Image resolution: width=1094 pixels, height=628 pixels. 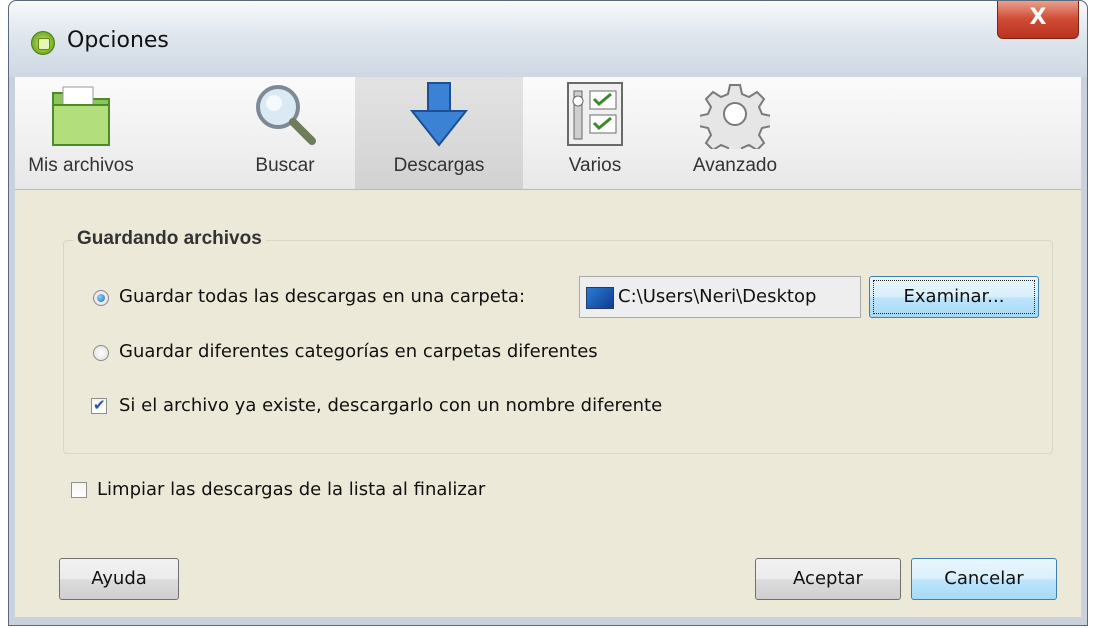 I want to click on tab-mis-archivos: Mis archivos, so click(x=81, y=133).